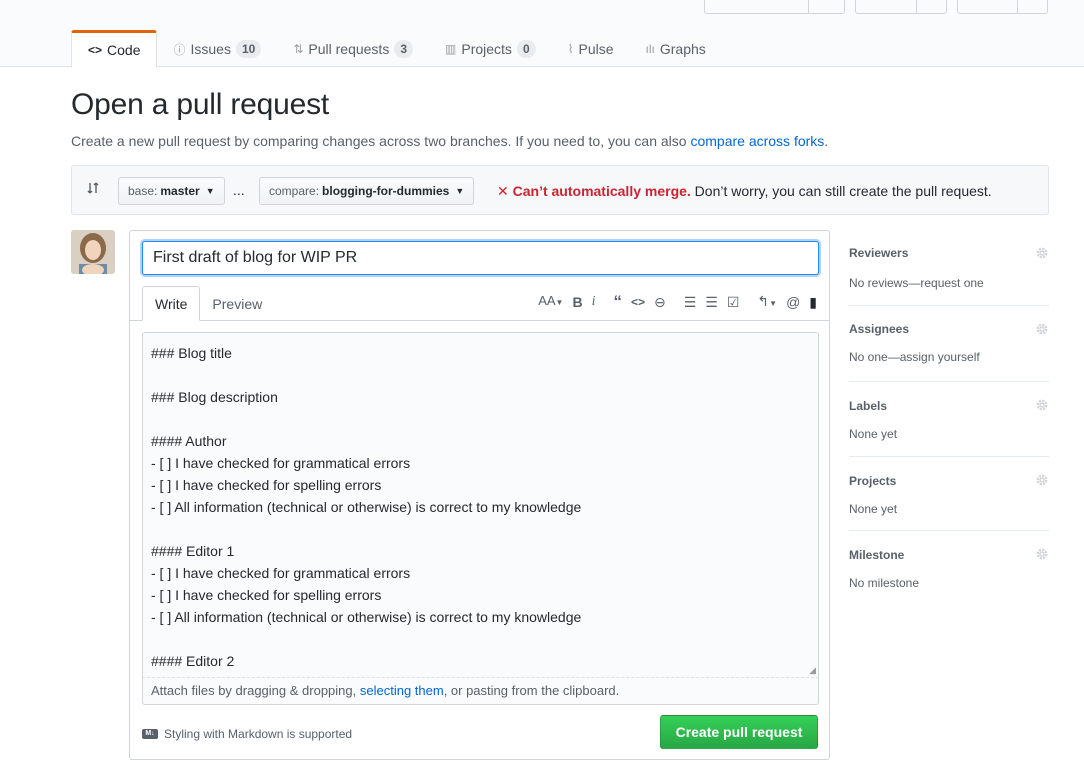 Image resolution: width=1084 pixels, height=770 pixels. I want to click on extras-group: ↰▼ @ ▮, so click(787, 302).